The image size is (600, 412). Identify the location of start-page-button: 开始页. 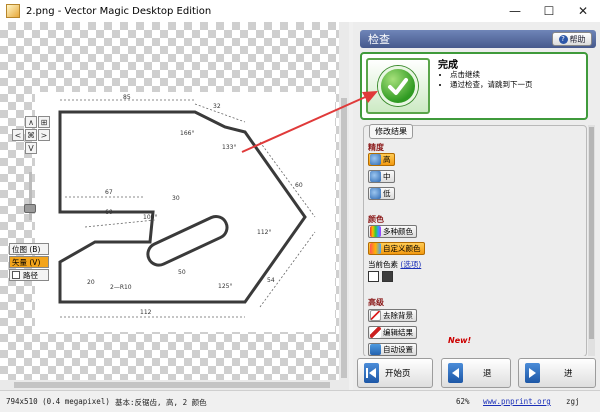
(395, 373).